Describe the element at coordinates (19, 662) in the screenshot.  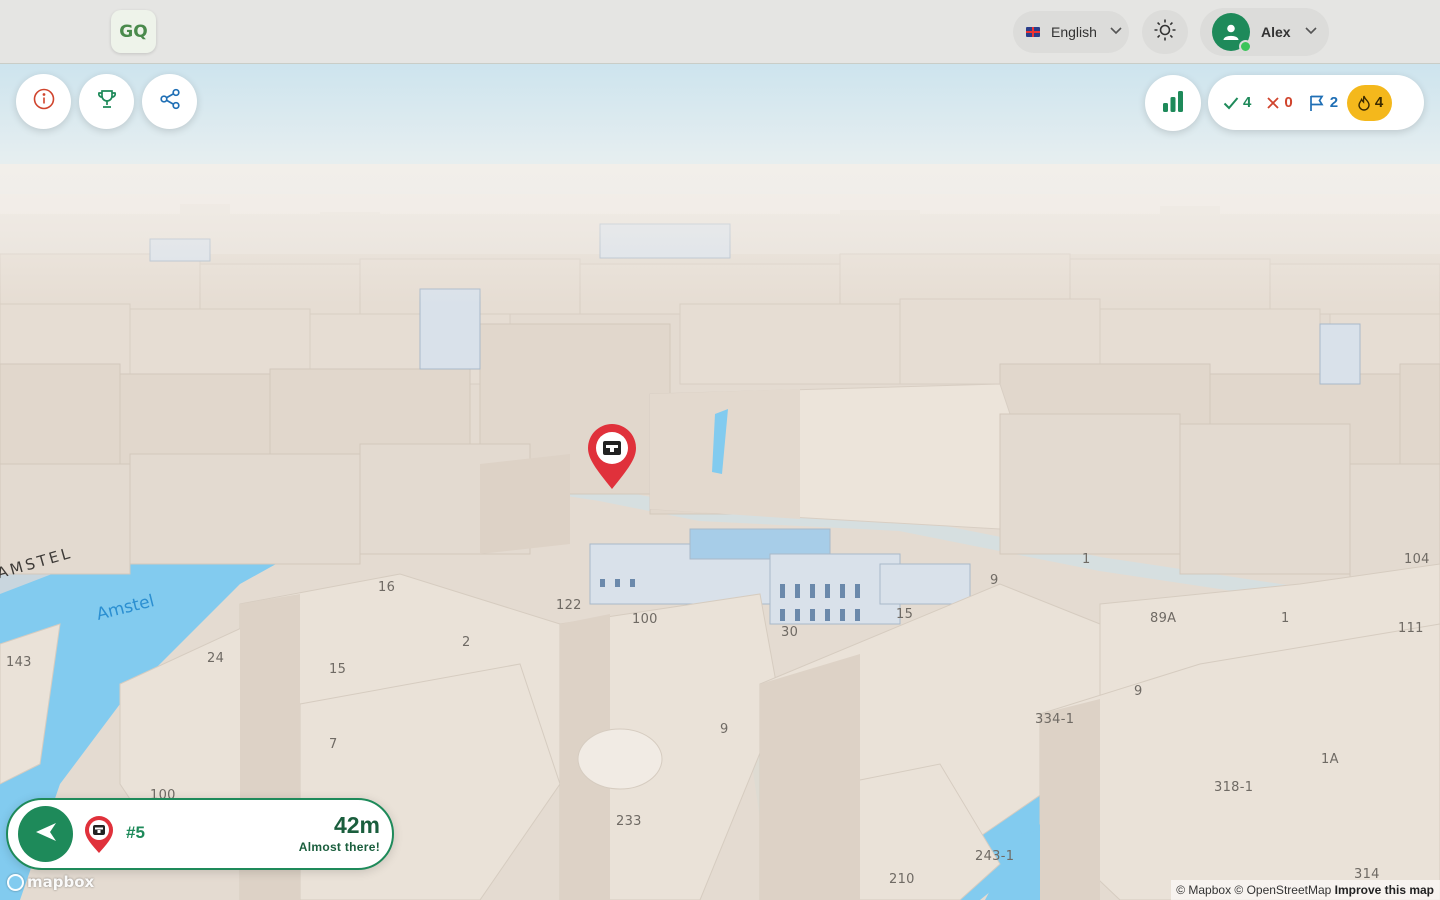
I see `house-number: 143` at that location.